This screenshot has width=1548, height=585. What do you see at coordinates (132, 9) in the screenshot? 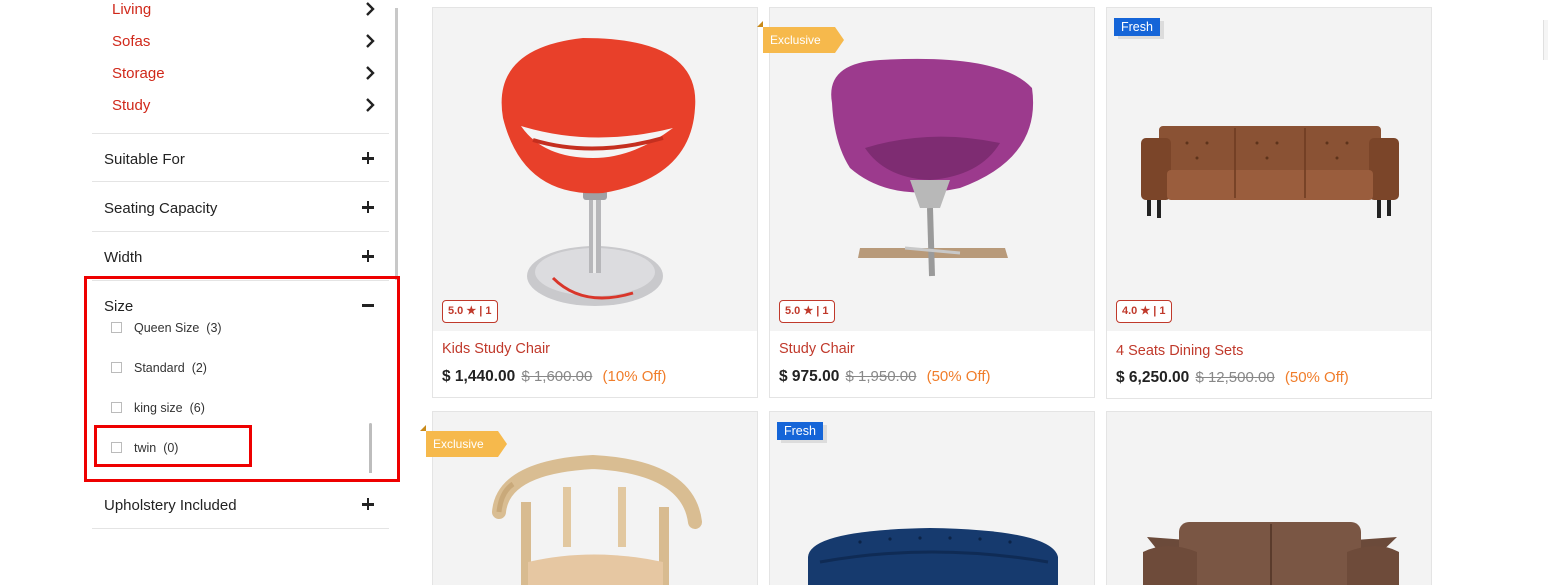
I see `category-label: Living` at bounding box center [132, 9].